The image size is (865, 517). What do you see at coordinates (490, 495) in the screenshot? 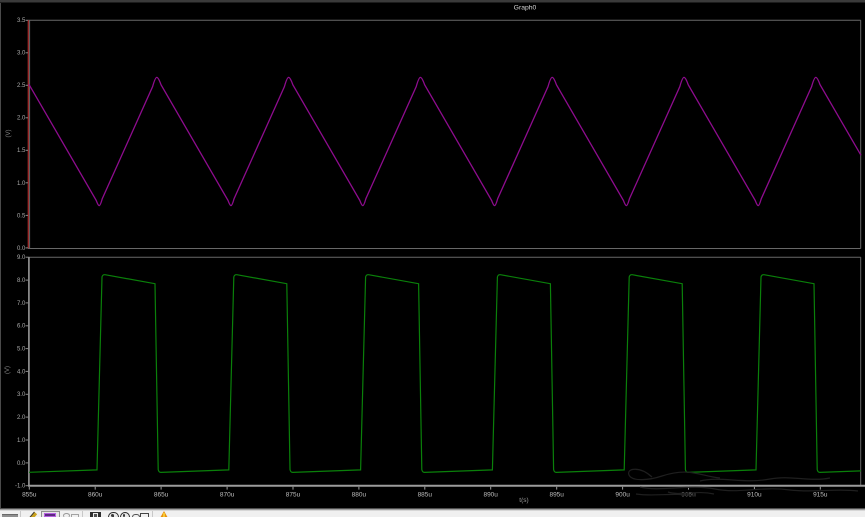
I see `svg-text: 890u` at bounding box center [490, 495].